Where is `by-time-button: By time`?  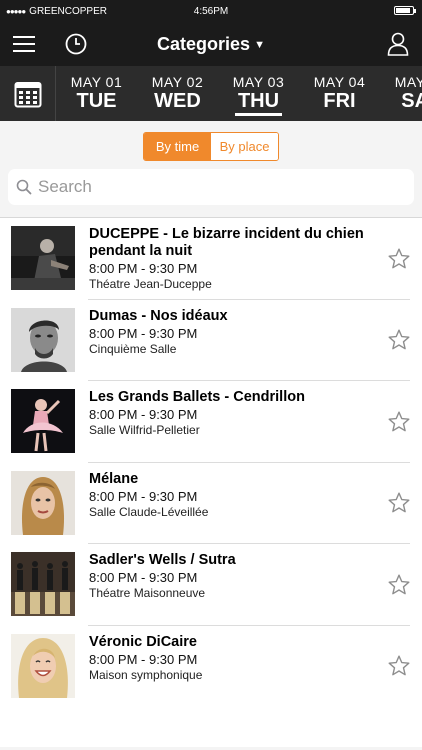
by-time-button: By time is located at coordinates (177, 146).